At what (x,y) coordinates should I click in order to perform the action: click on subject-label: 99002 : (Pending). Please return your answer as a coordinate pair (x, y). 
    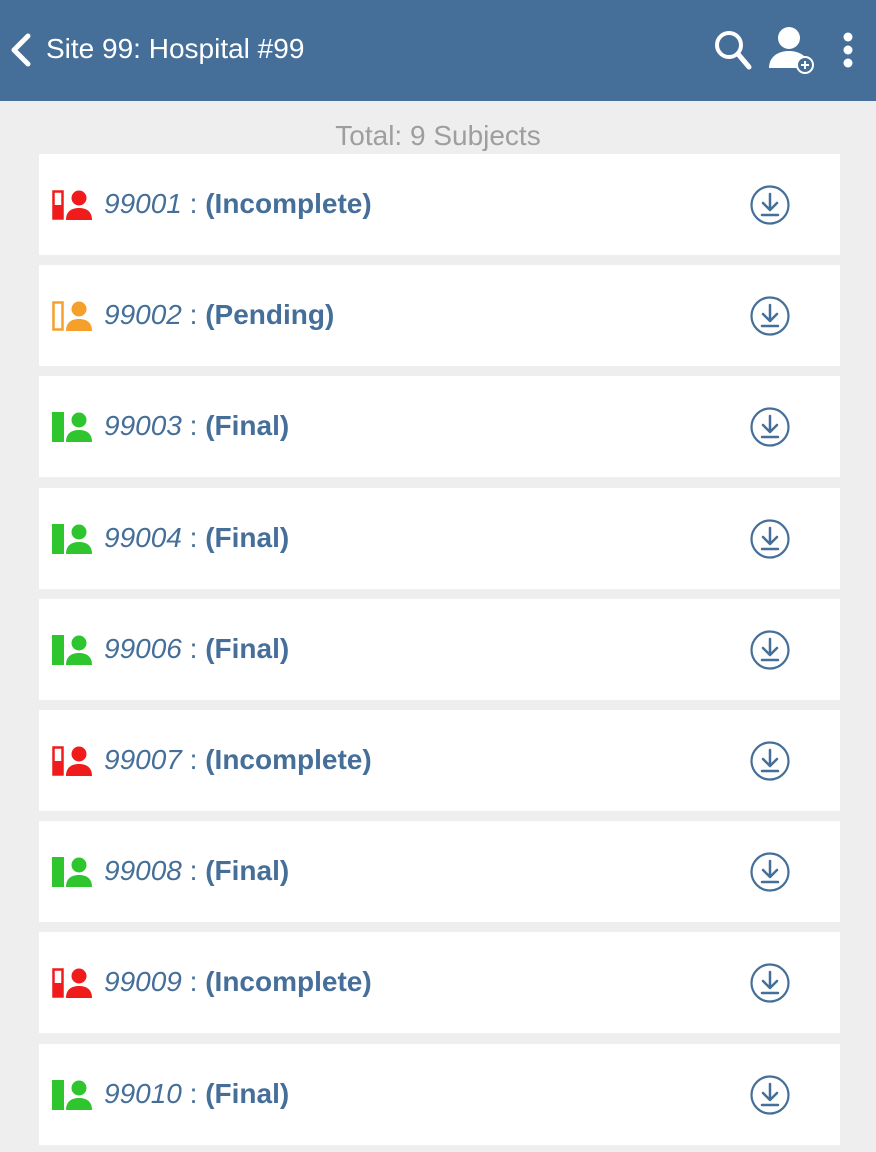
    Looking at the image, I should click on (219, 315).